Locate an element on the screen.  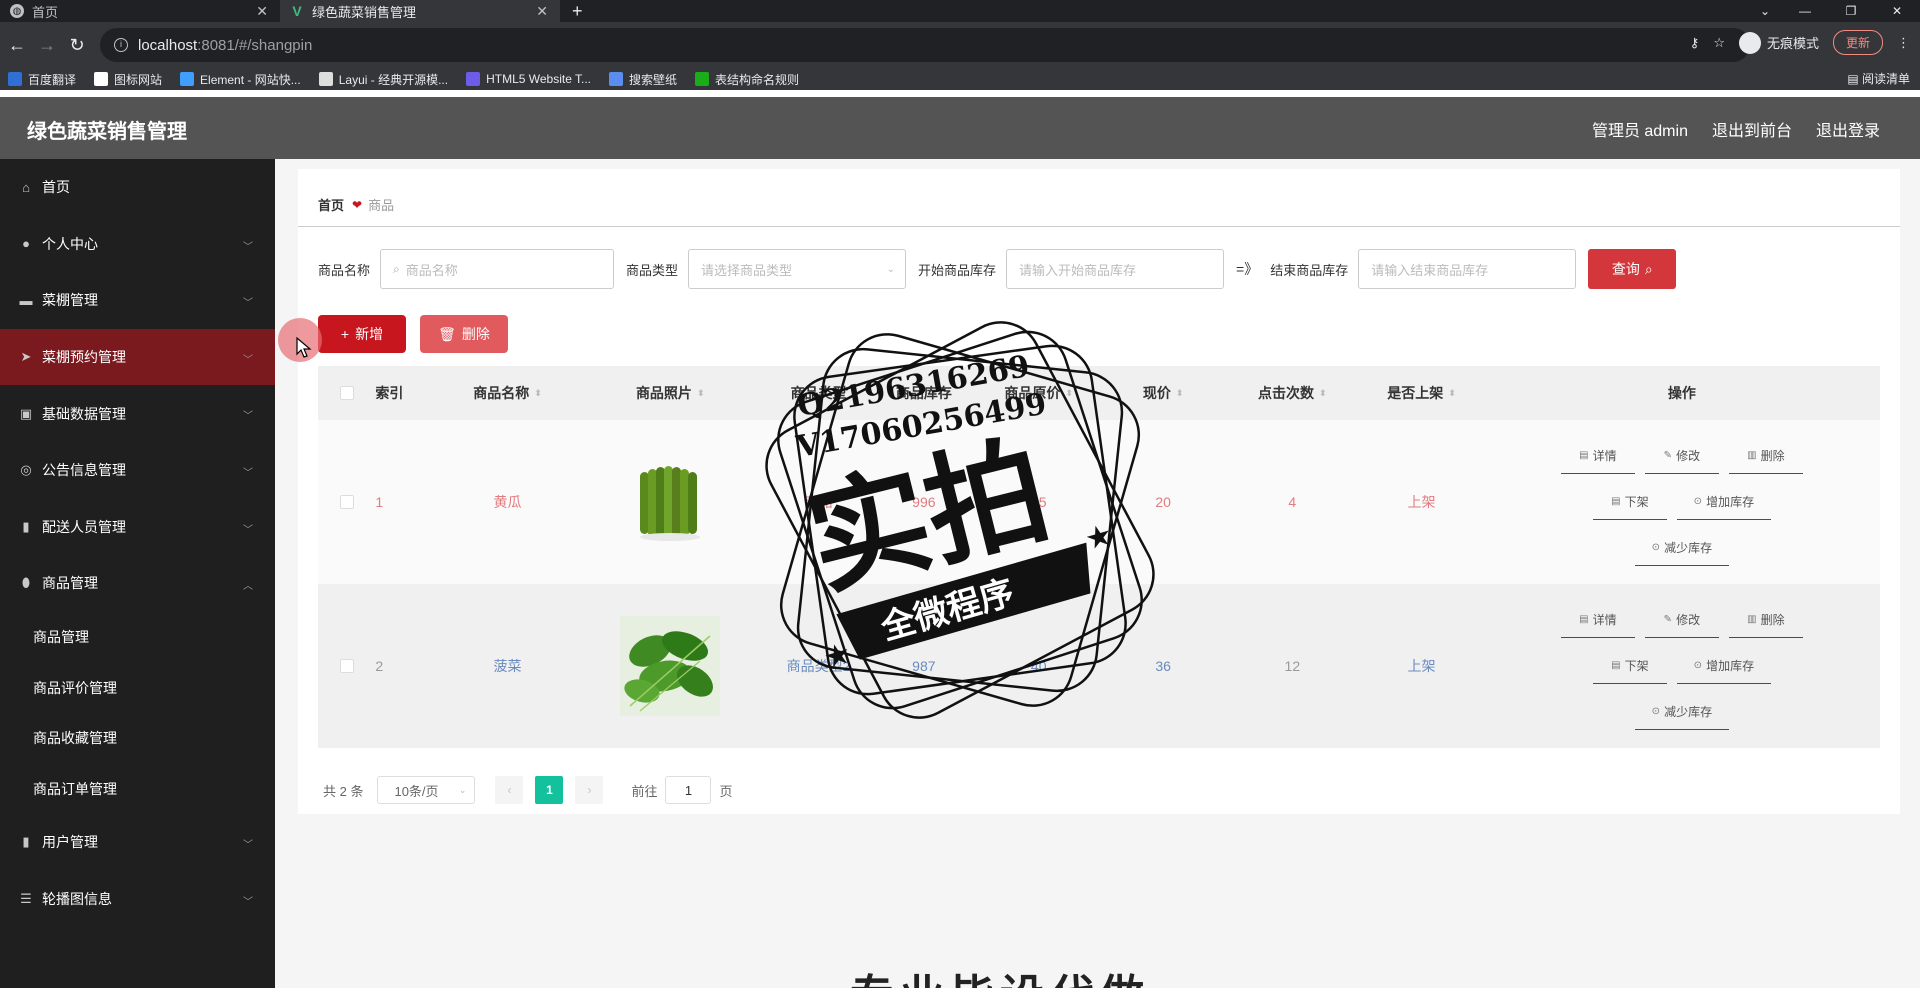
menu-icon: ⋮ is located at coordinates (1903, 43).